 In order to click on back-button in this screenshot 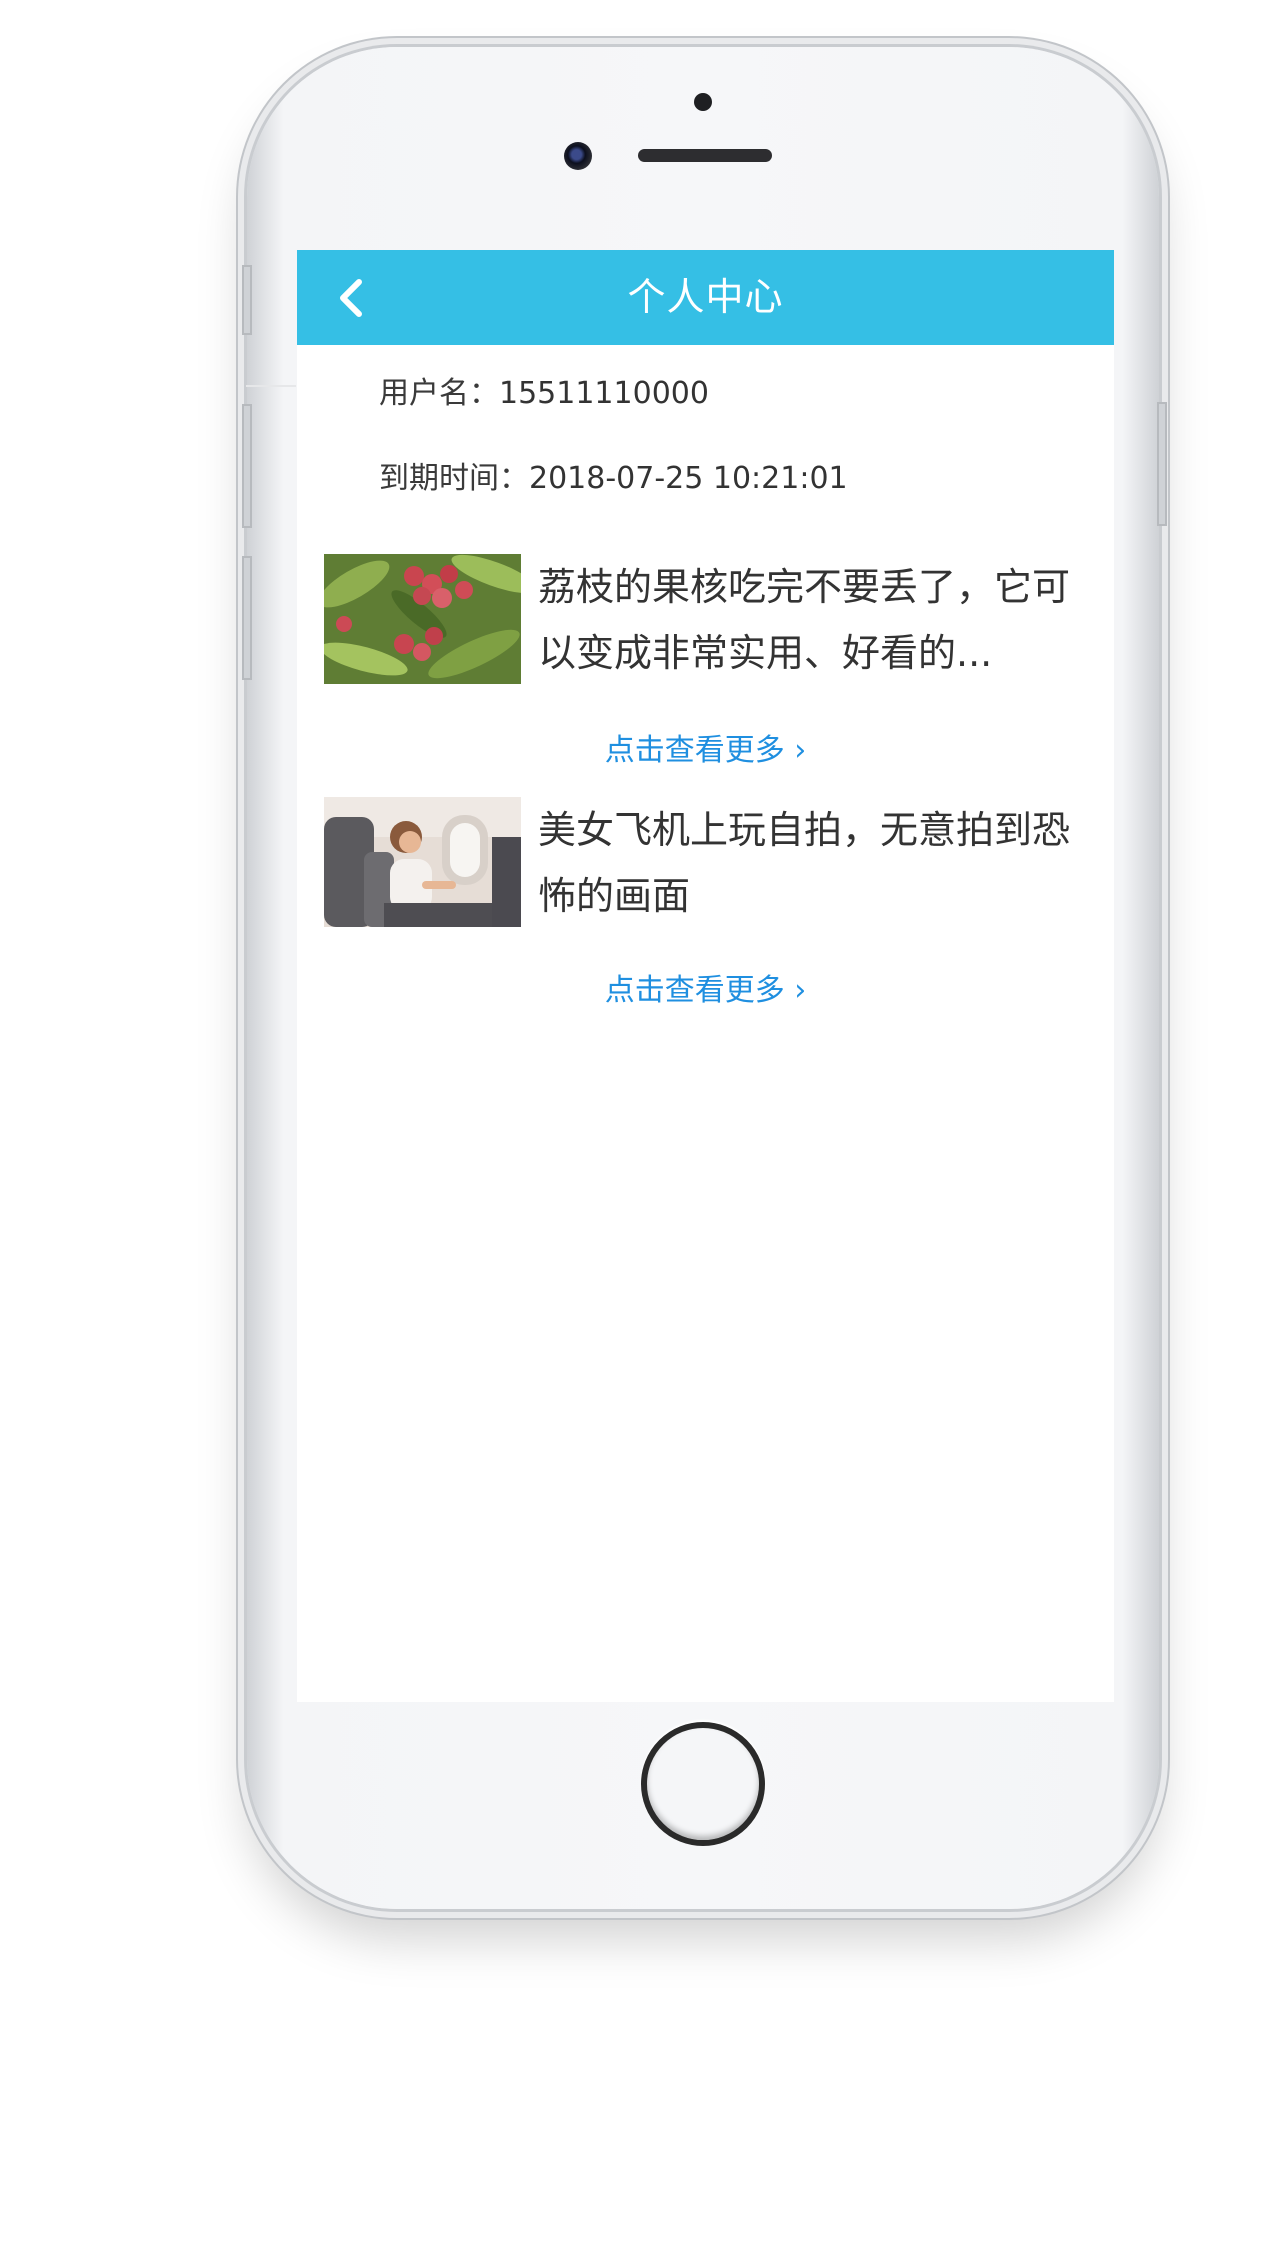, I will do `click(353, 298)`.